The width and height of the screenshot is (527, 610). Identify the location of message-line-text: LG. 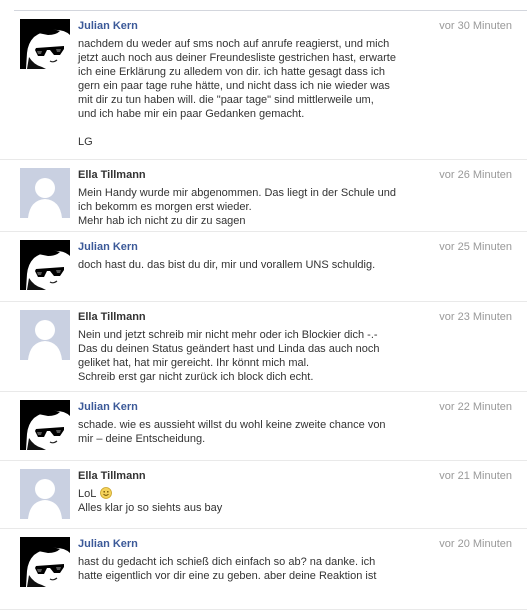
(85, 142).